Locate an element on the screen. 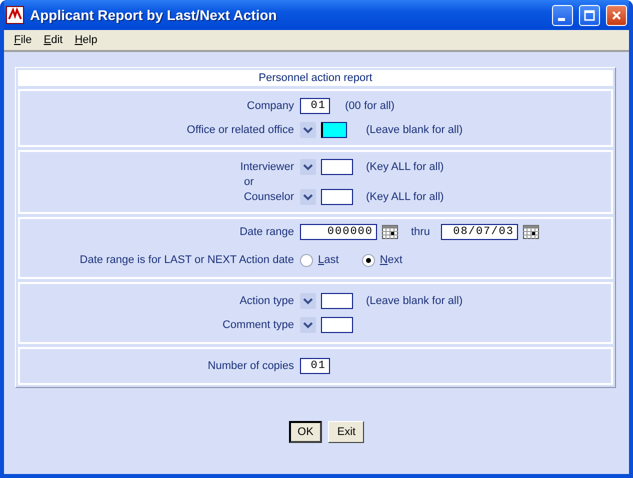 This screenshot has width=633, height=478. ok-button: OK is located at coordinates (305, 432).